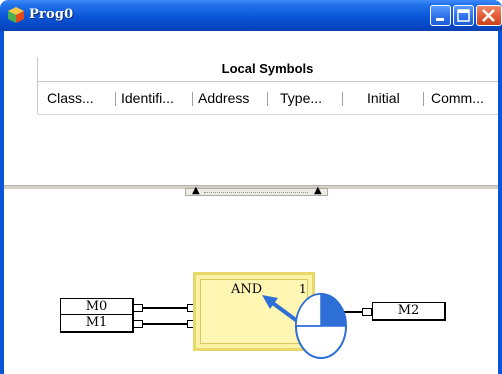 This screenshot has width=502, height=374. I want to click on maximize-icon, so click(463, 15).